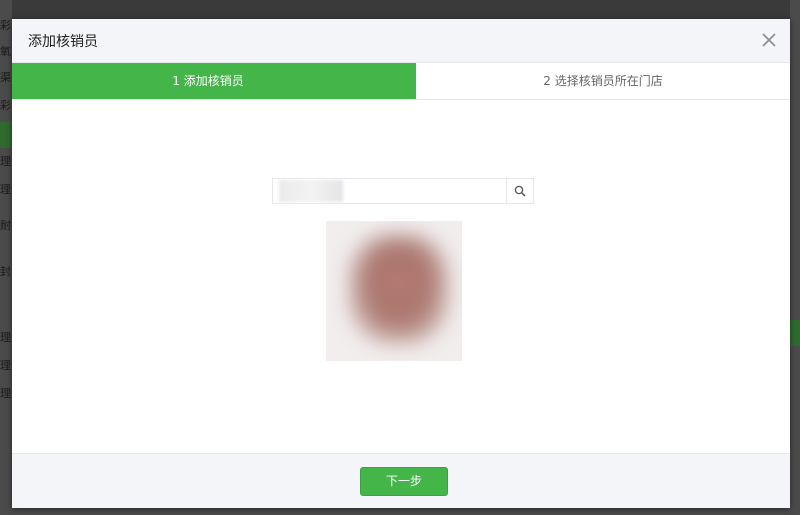 Image resolution: width=800 pixels, height=515 pixels. Describe the element at coordinates (401, 41) in the screenshot. I see `dialog-header: 添加核销员` at that location.